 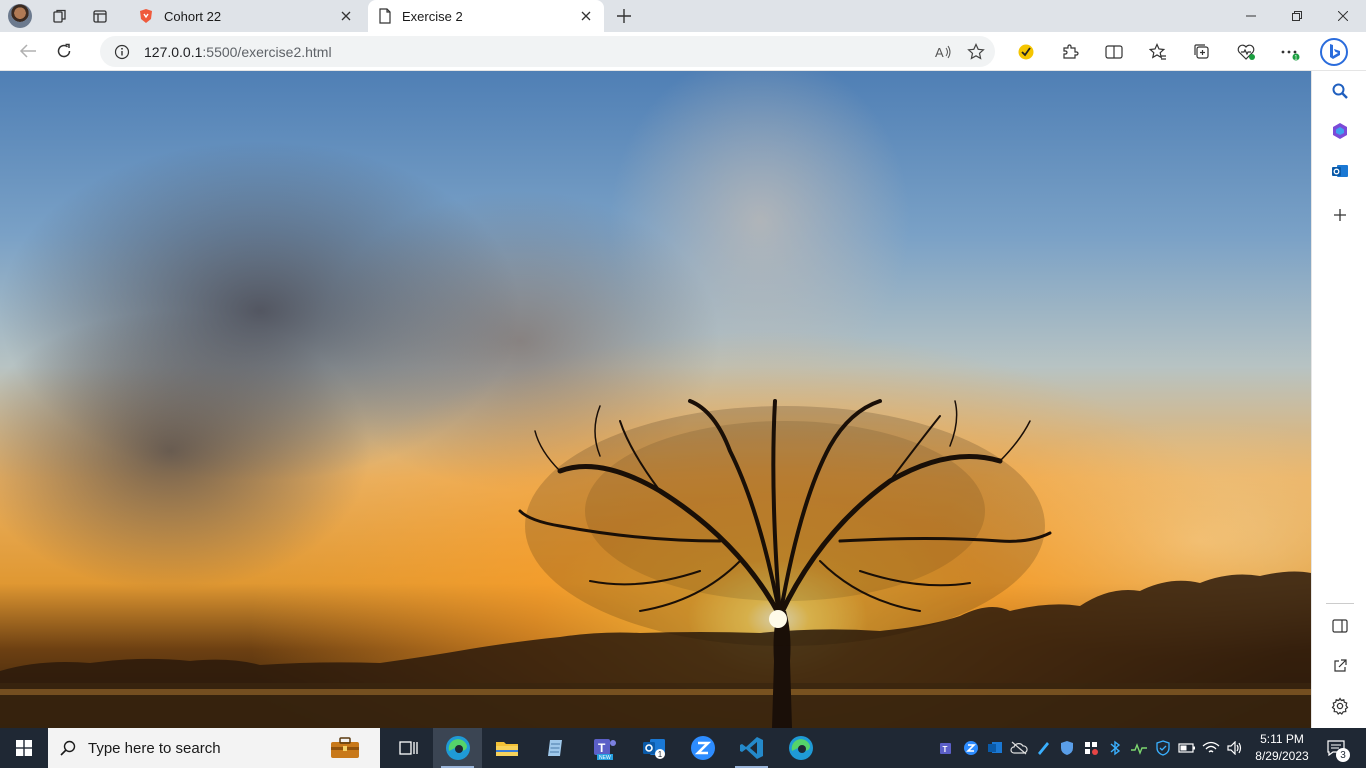 What do you see at coordinates (995, 748) in the screenshot?
I see `tray-outlook` at bounding box center [995, 748].